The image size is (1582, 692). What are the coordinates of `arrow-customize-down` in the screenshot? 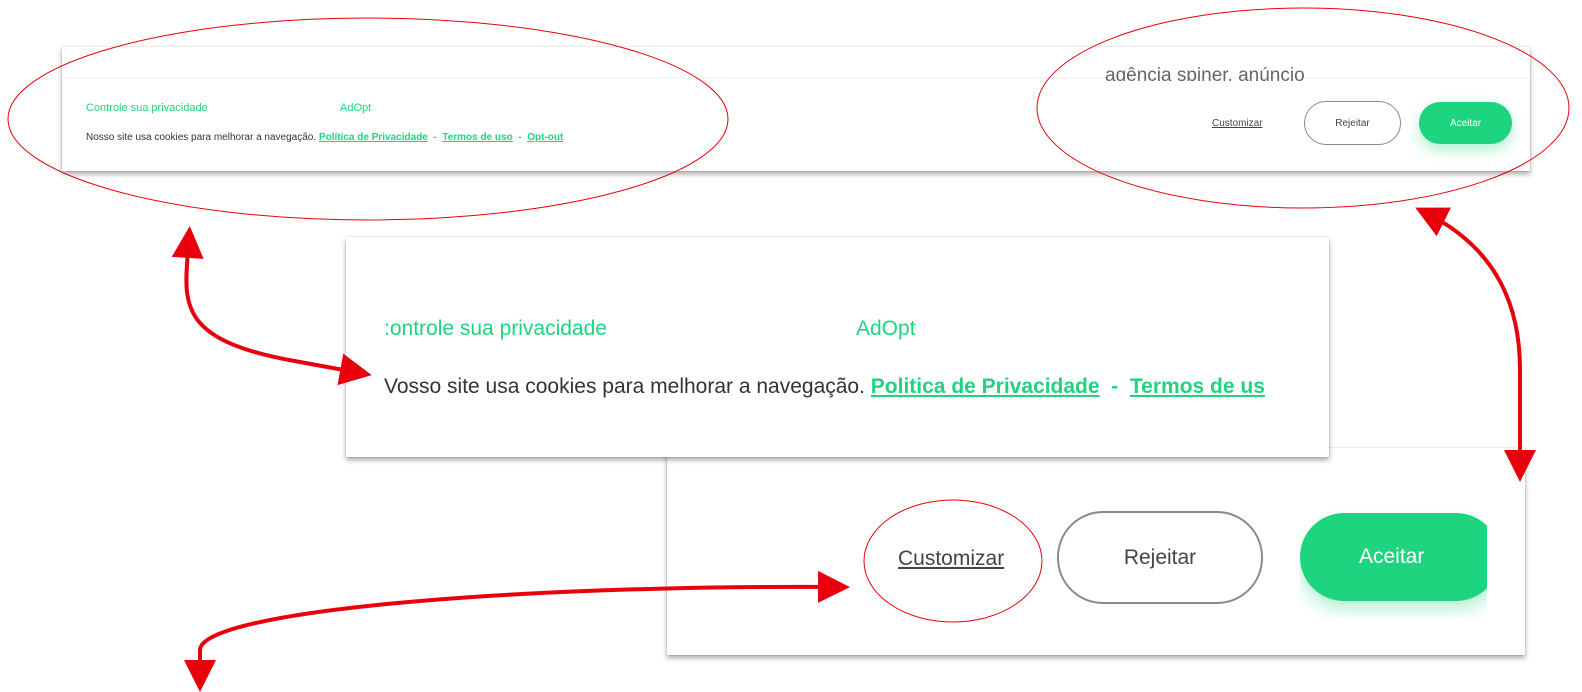 It's located at (517, 631).